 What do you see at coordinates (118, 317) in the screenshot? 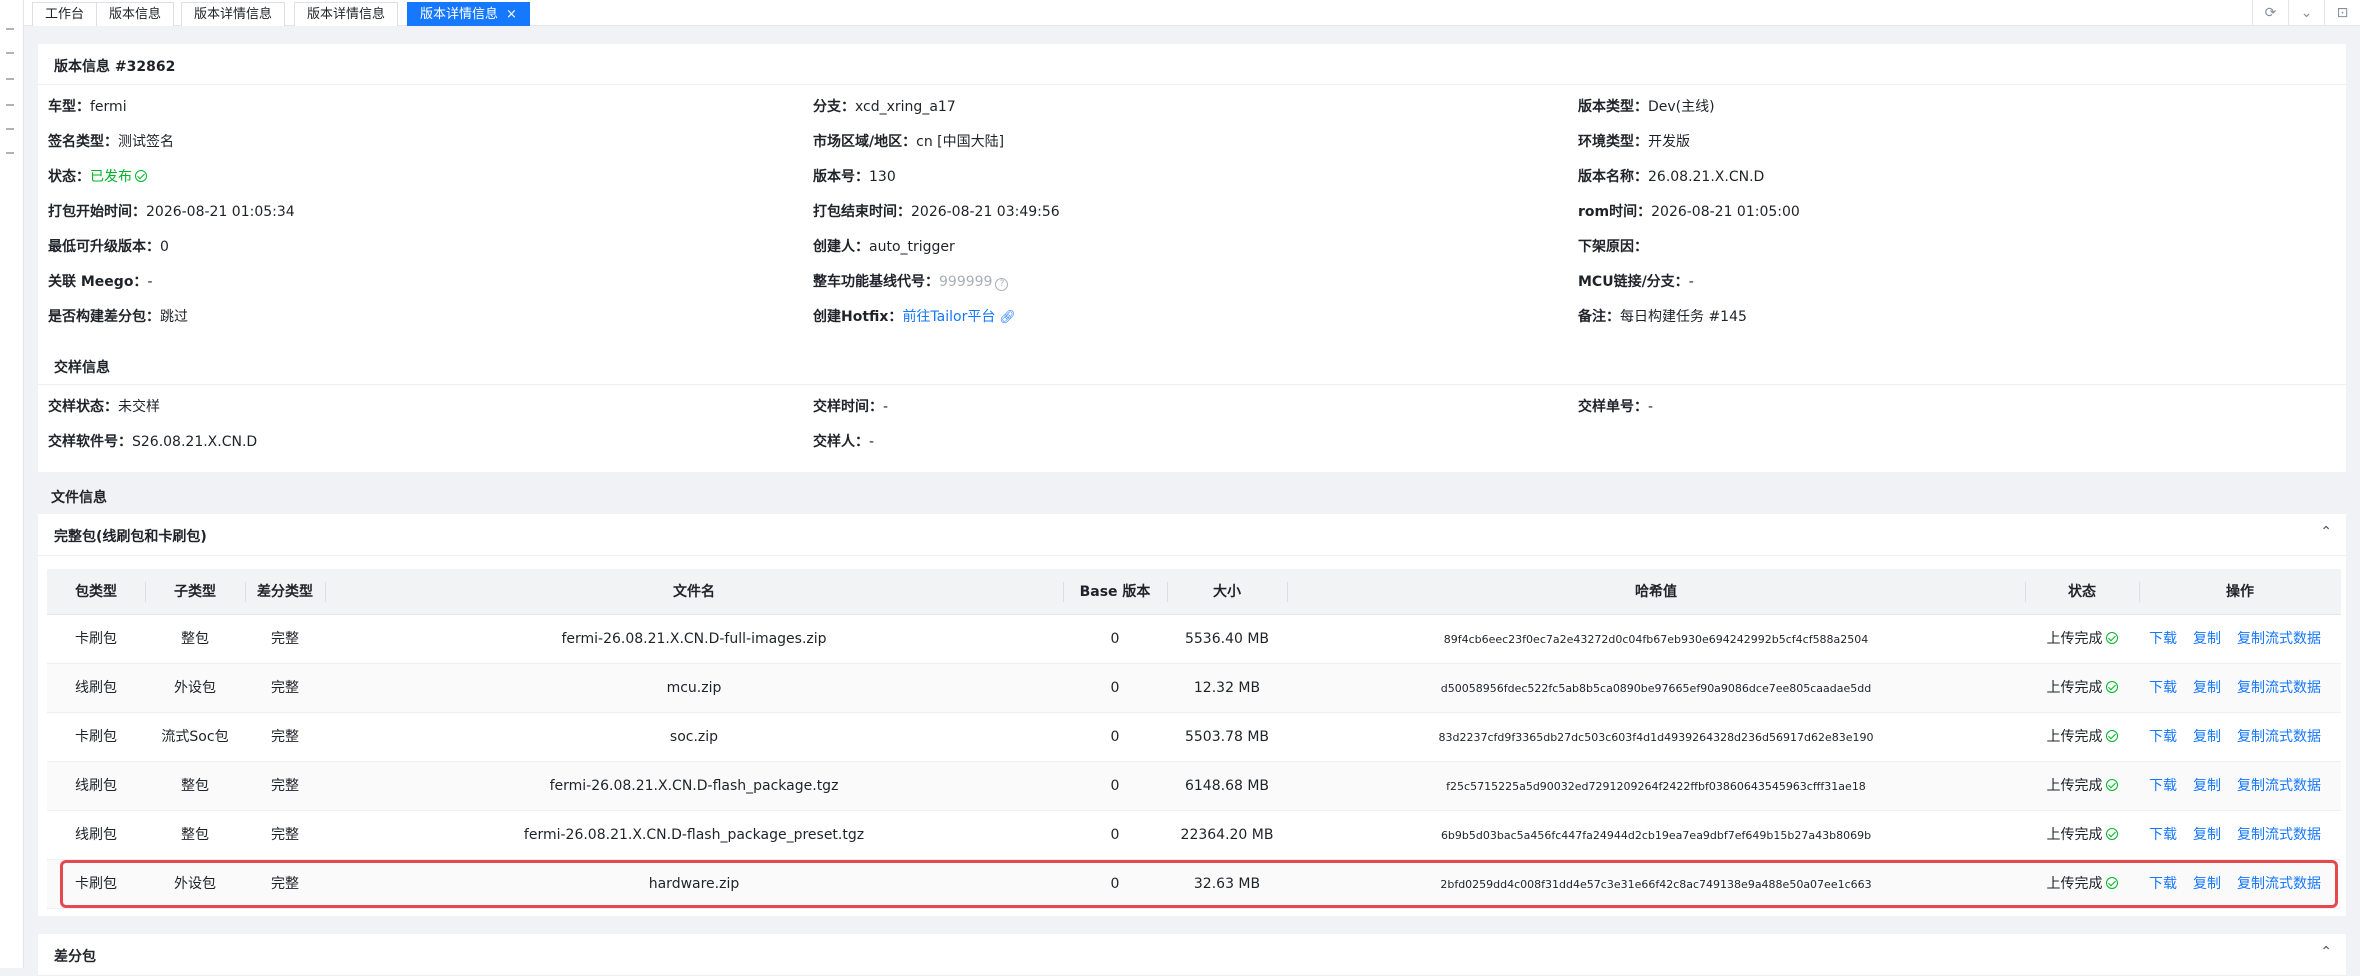
I see `field-build-diff: 是否构建差分包：跳过` at bounding box center [118, 317].